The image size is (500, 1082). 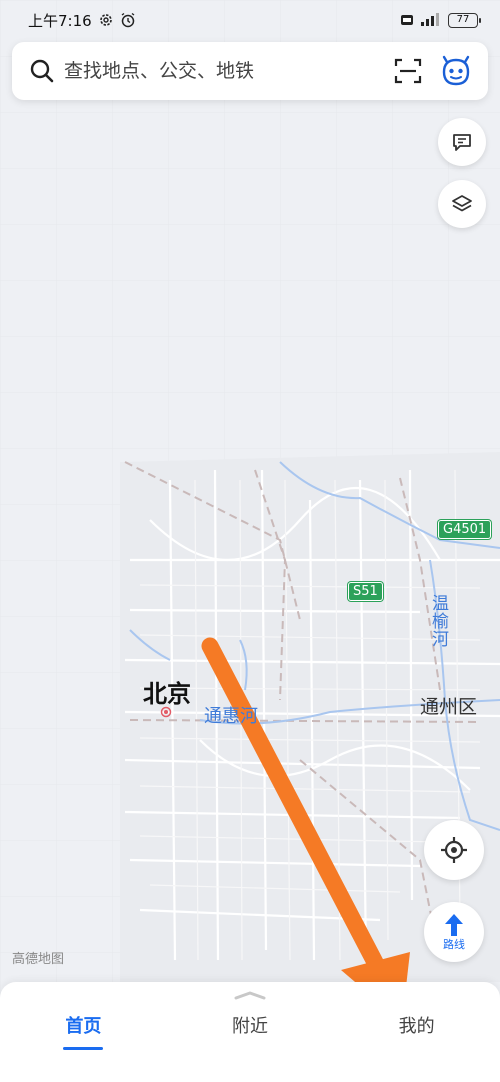 I want to click on route-button: 路线, so click(x=454, y=932).